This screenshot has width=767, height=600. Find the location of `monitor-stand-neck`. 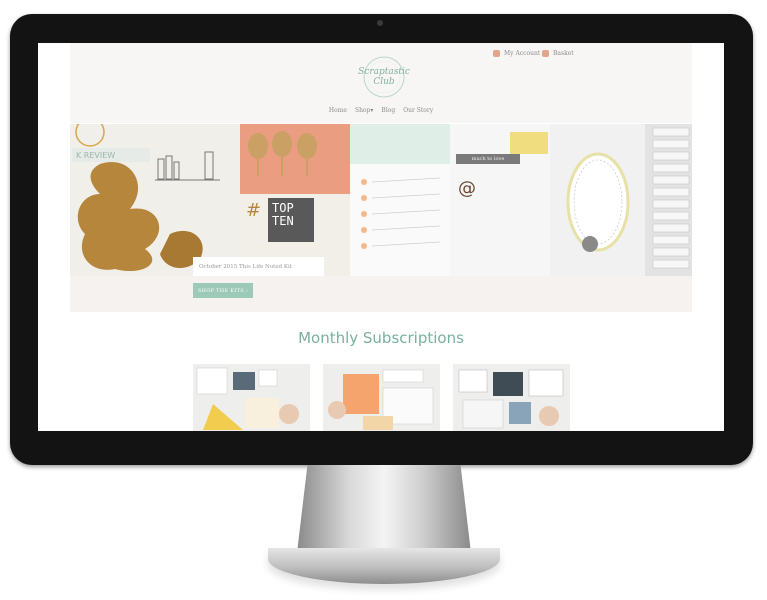

monitor-stand-neck is located at coordinates (384, 509).